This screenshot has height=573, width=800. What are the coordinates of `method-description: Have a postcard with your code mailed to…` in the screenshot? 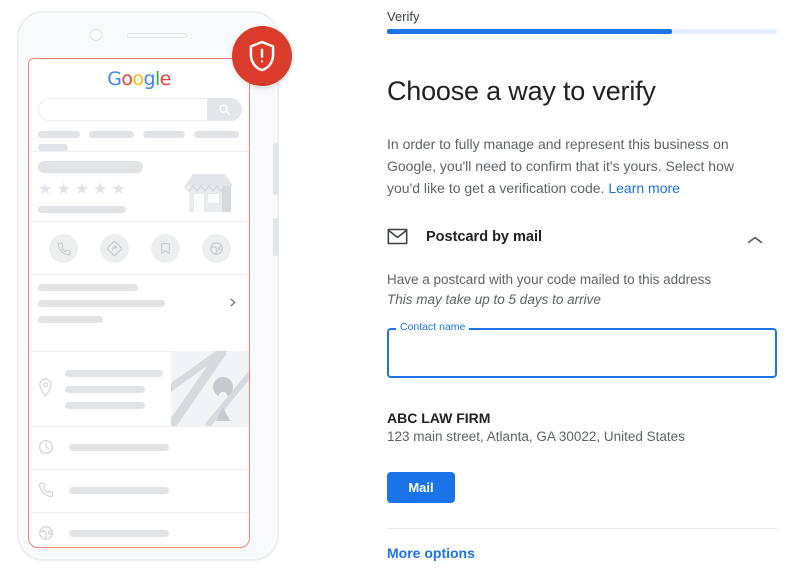 It's located at (549, 279).